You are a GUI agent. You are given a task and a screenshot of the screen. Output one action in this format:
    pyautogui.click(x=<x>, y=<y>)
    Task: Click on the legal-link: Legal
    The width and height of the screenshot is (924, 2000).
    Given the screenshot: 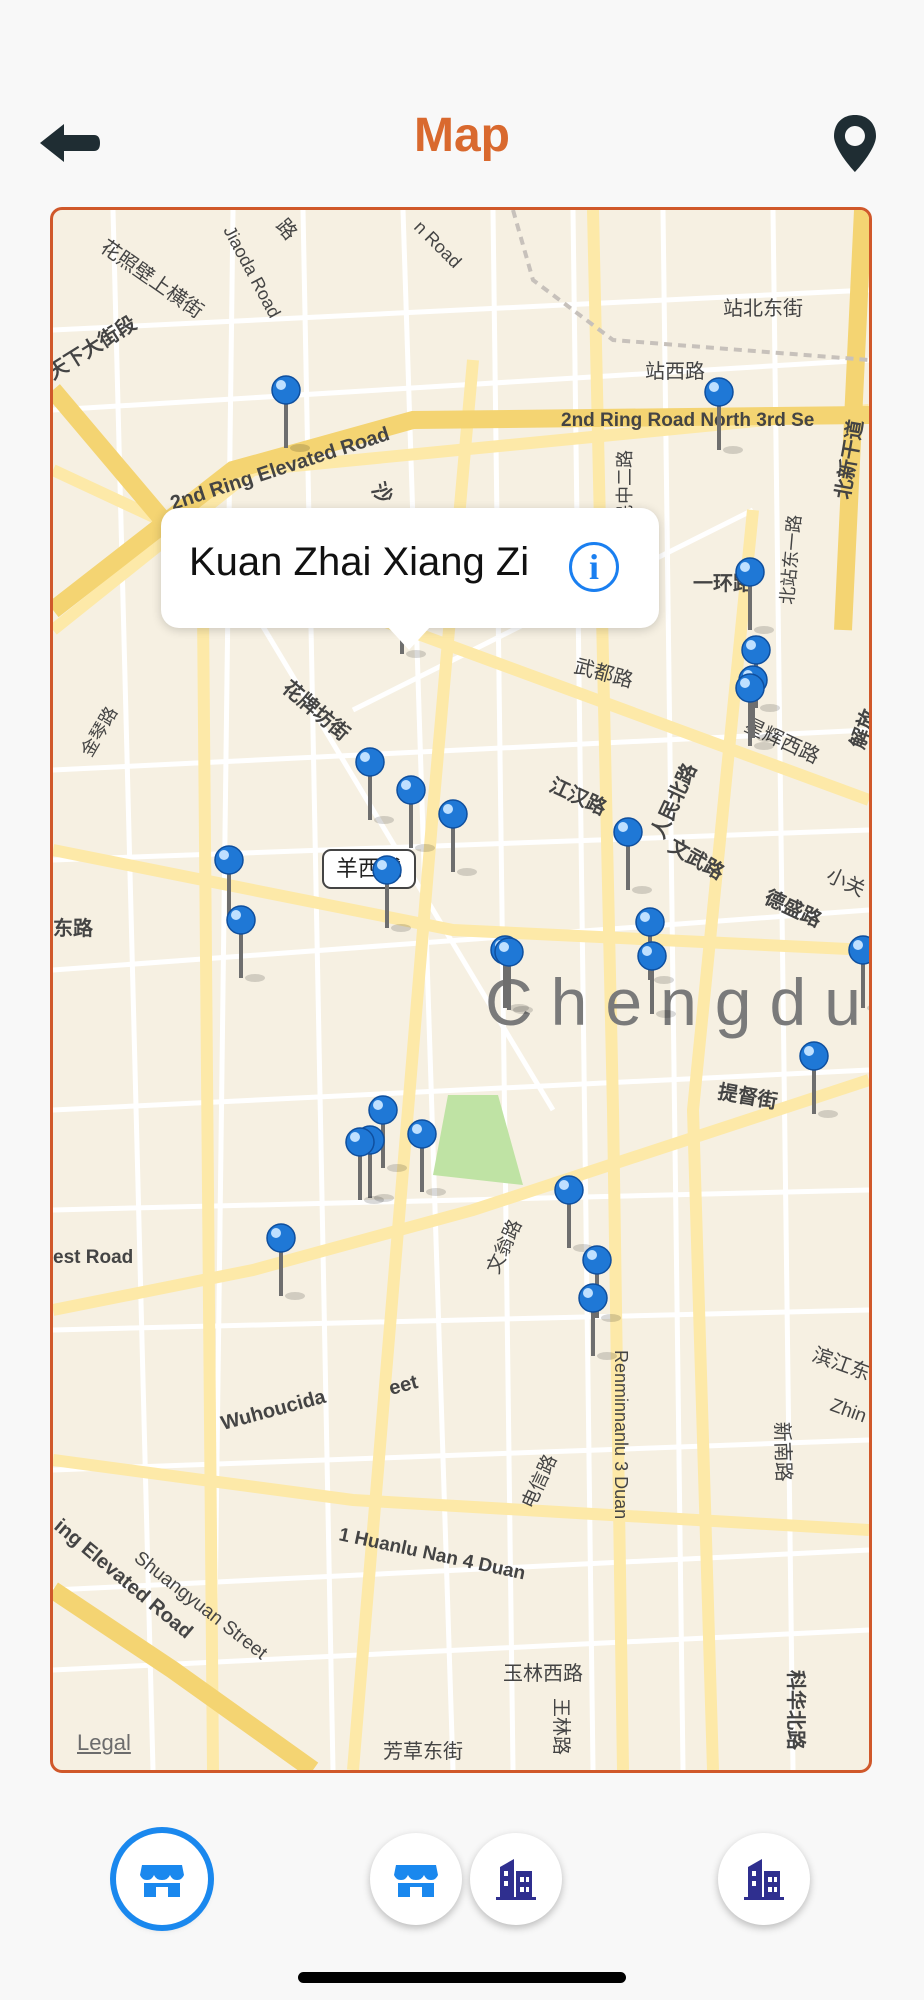 What is the action you would take?
    pyautogui.click(x=104, y=1743)
    